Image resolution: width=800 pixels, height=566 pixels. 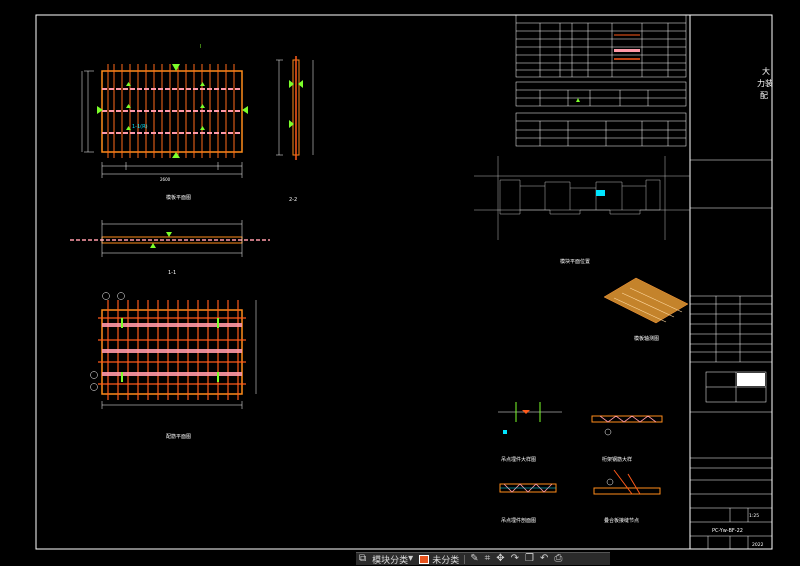 What do you see at coordinates (727, 531) in the screenshot?
I see `svg-text: PC-Yw-BF-22` at bounding box center [727, 531].